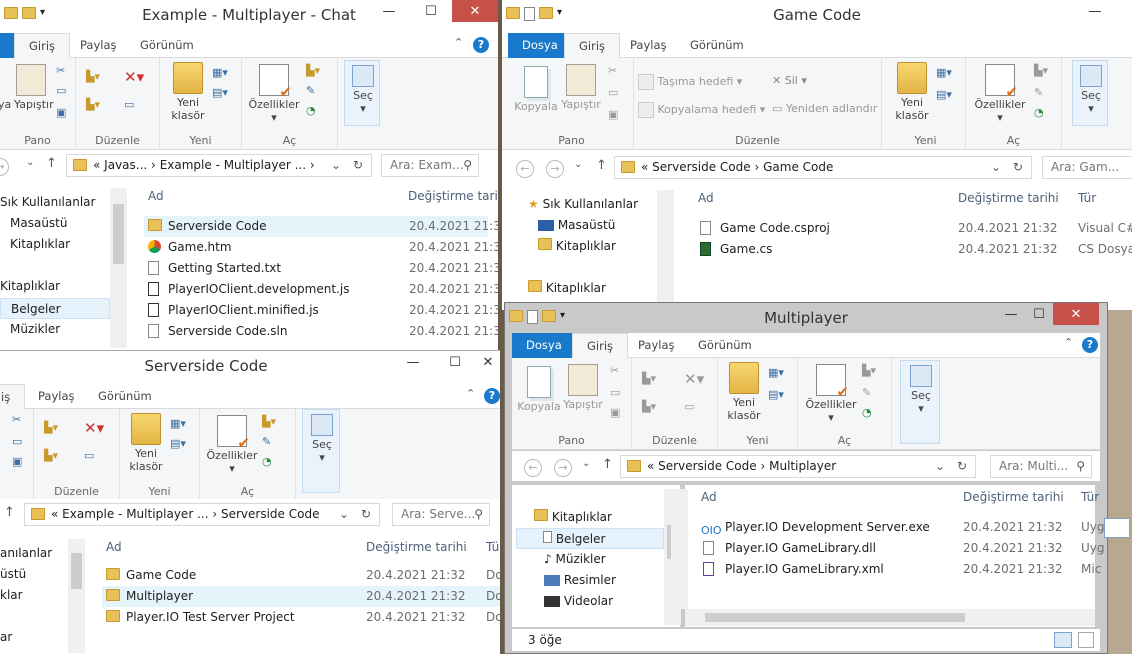  What do you see at coordinates (824, 108) in the screenshot?
I see `rename-button: ▭ Yeniden adlandır` at bounding box center [824, 108].